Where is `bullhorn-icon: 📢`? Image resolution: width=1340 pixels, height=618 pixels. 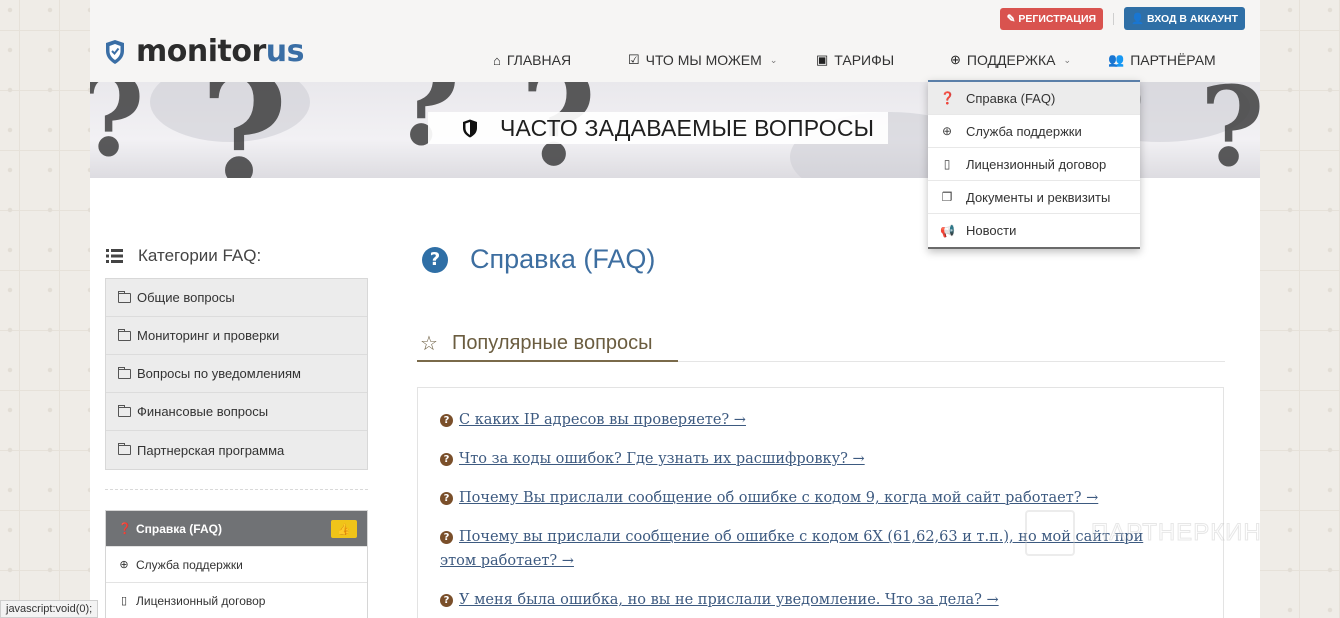 bullhorn-icon: 📢 is located at coordinates (947, 230).